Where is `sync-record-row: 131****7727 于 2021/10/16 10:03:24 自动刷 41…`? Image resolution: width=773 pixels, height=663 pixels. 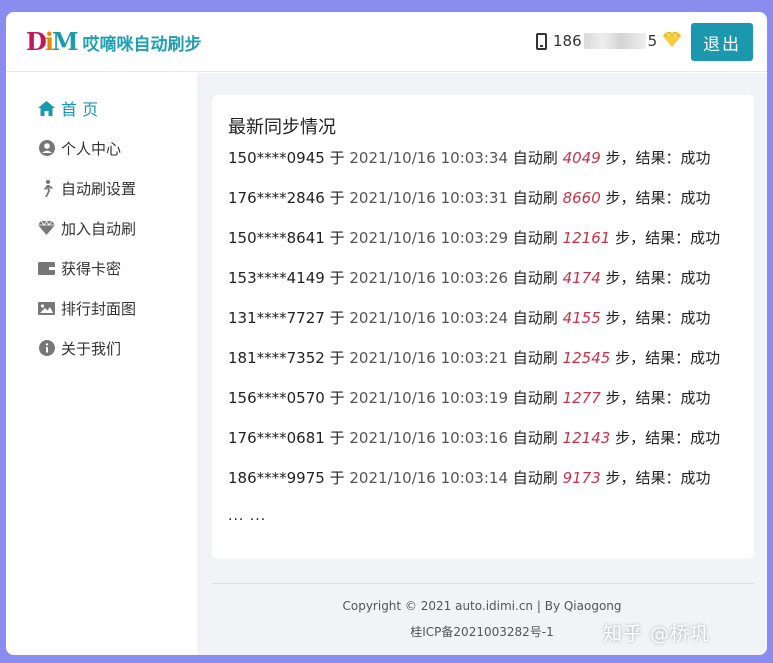
sync-record-row: 131****7727 于 2021/10/16 10:03:24 自动刷 41… is located at coordinates (469, 317).